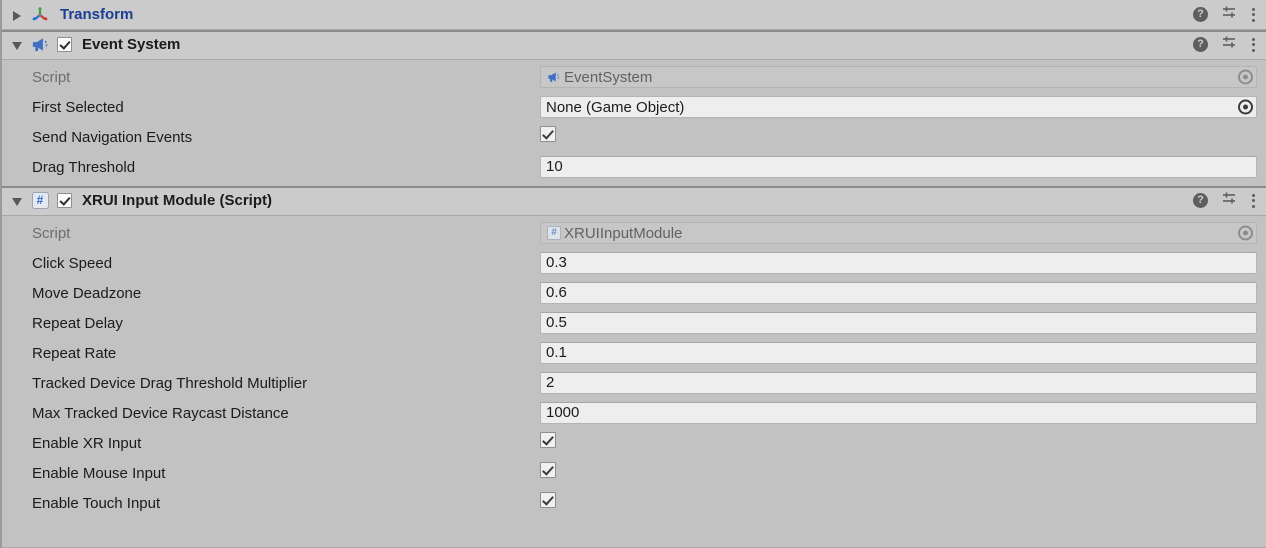  I want to click on property-row: Enable Touch Input, so click(634, 503).